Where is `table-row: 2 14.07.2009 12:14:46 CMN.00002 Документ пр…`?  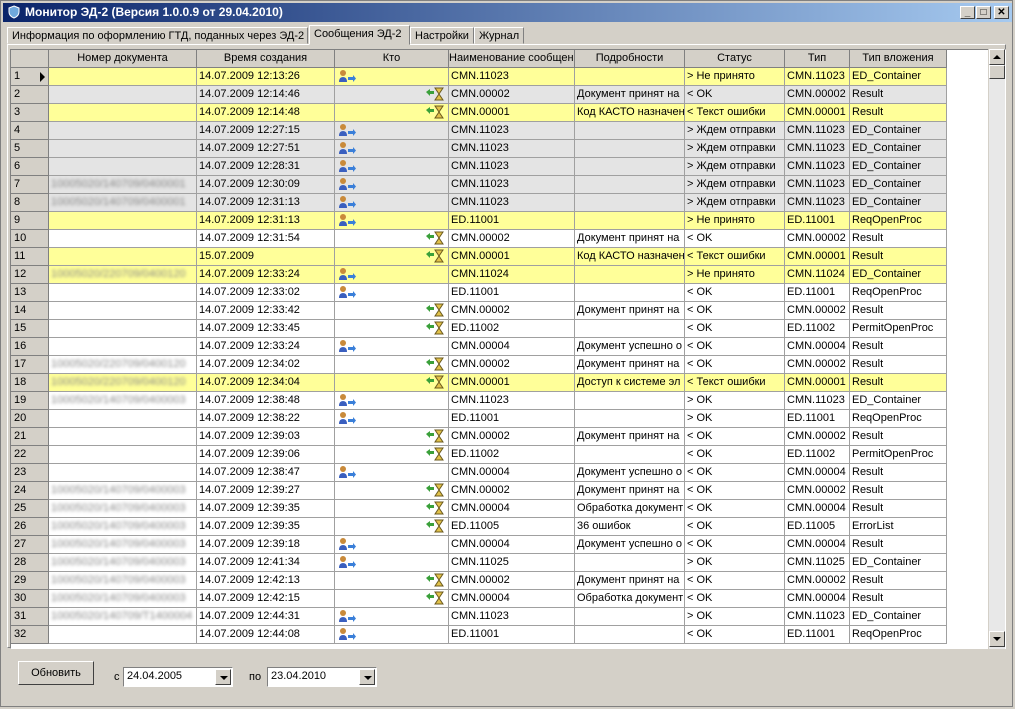
table-row: 2 14.07.2009 12:14:46 CMN.00002 Документ пр… is located at coordinates (479, 95).